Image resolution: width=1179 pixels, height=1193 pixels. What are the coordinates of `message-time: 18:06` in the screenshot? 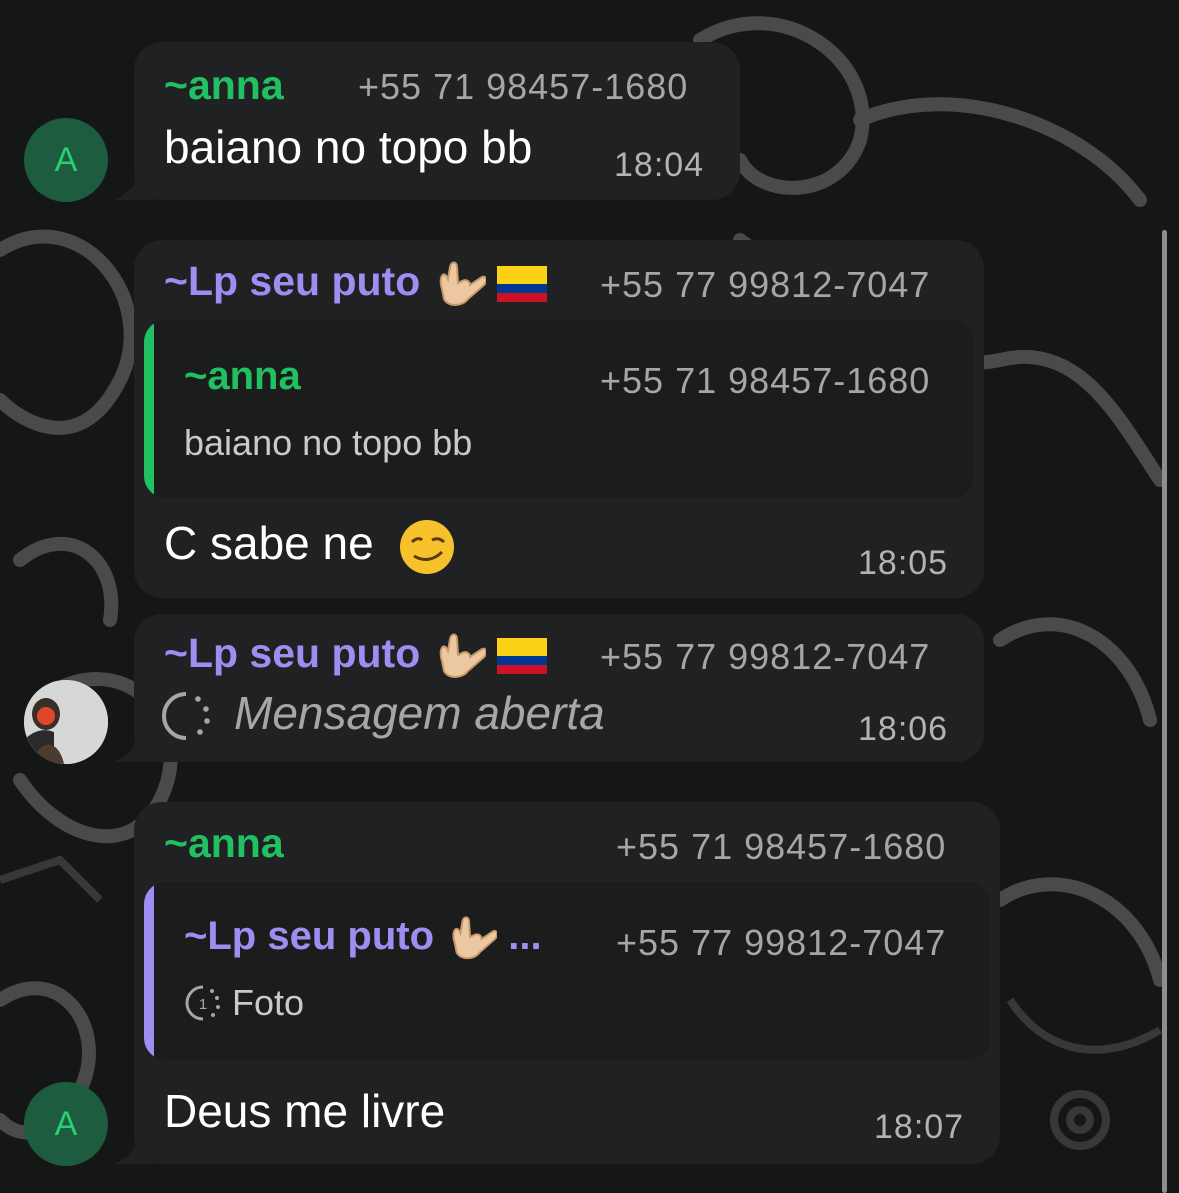 It's located at (903, 729).